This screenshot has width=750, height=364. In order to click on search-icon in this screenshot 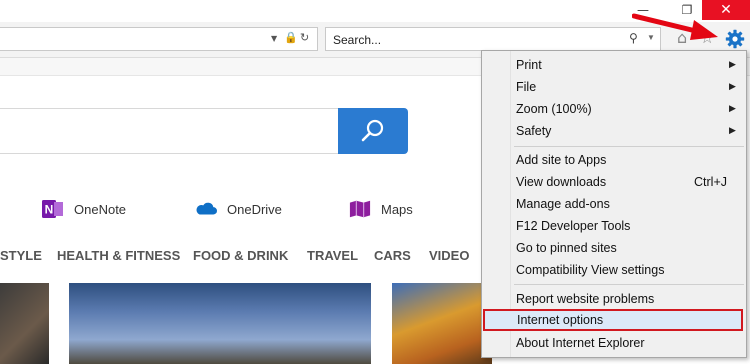, I will do `click(372, 130)`.